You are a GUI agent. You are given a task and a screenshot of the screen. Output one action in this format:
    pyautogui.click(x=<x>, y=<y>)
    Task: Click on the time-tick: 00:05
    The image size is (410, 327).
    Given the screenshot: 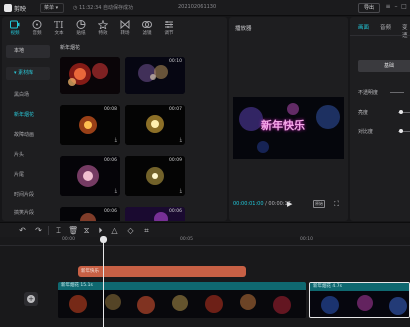 What is the action you would take?
    pyautogui.click(x=186, y=239)
    